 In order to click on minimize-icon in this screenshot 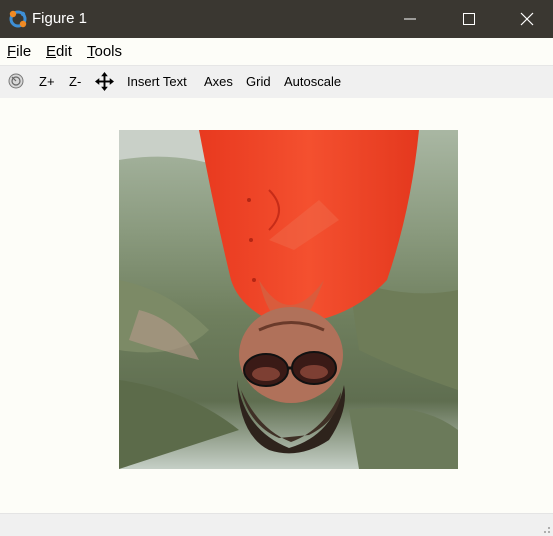, I will do `click(410, 19)`.